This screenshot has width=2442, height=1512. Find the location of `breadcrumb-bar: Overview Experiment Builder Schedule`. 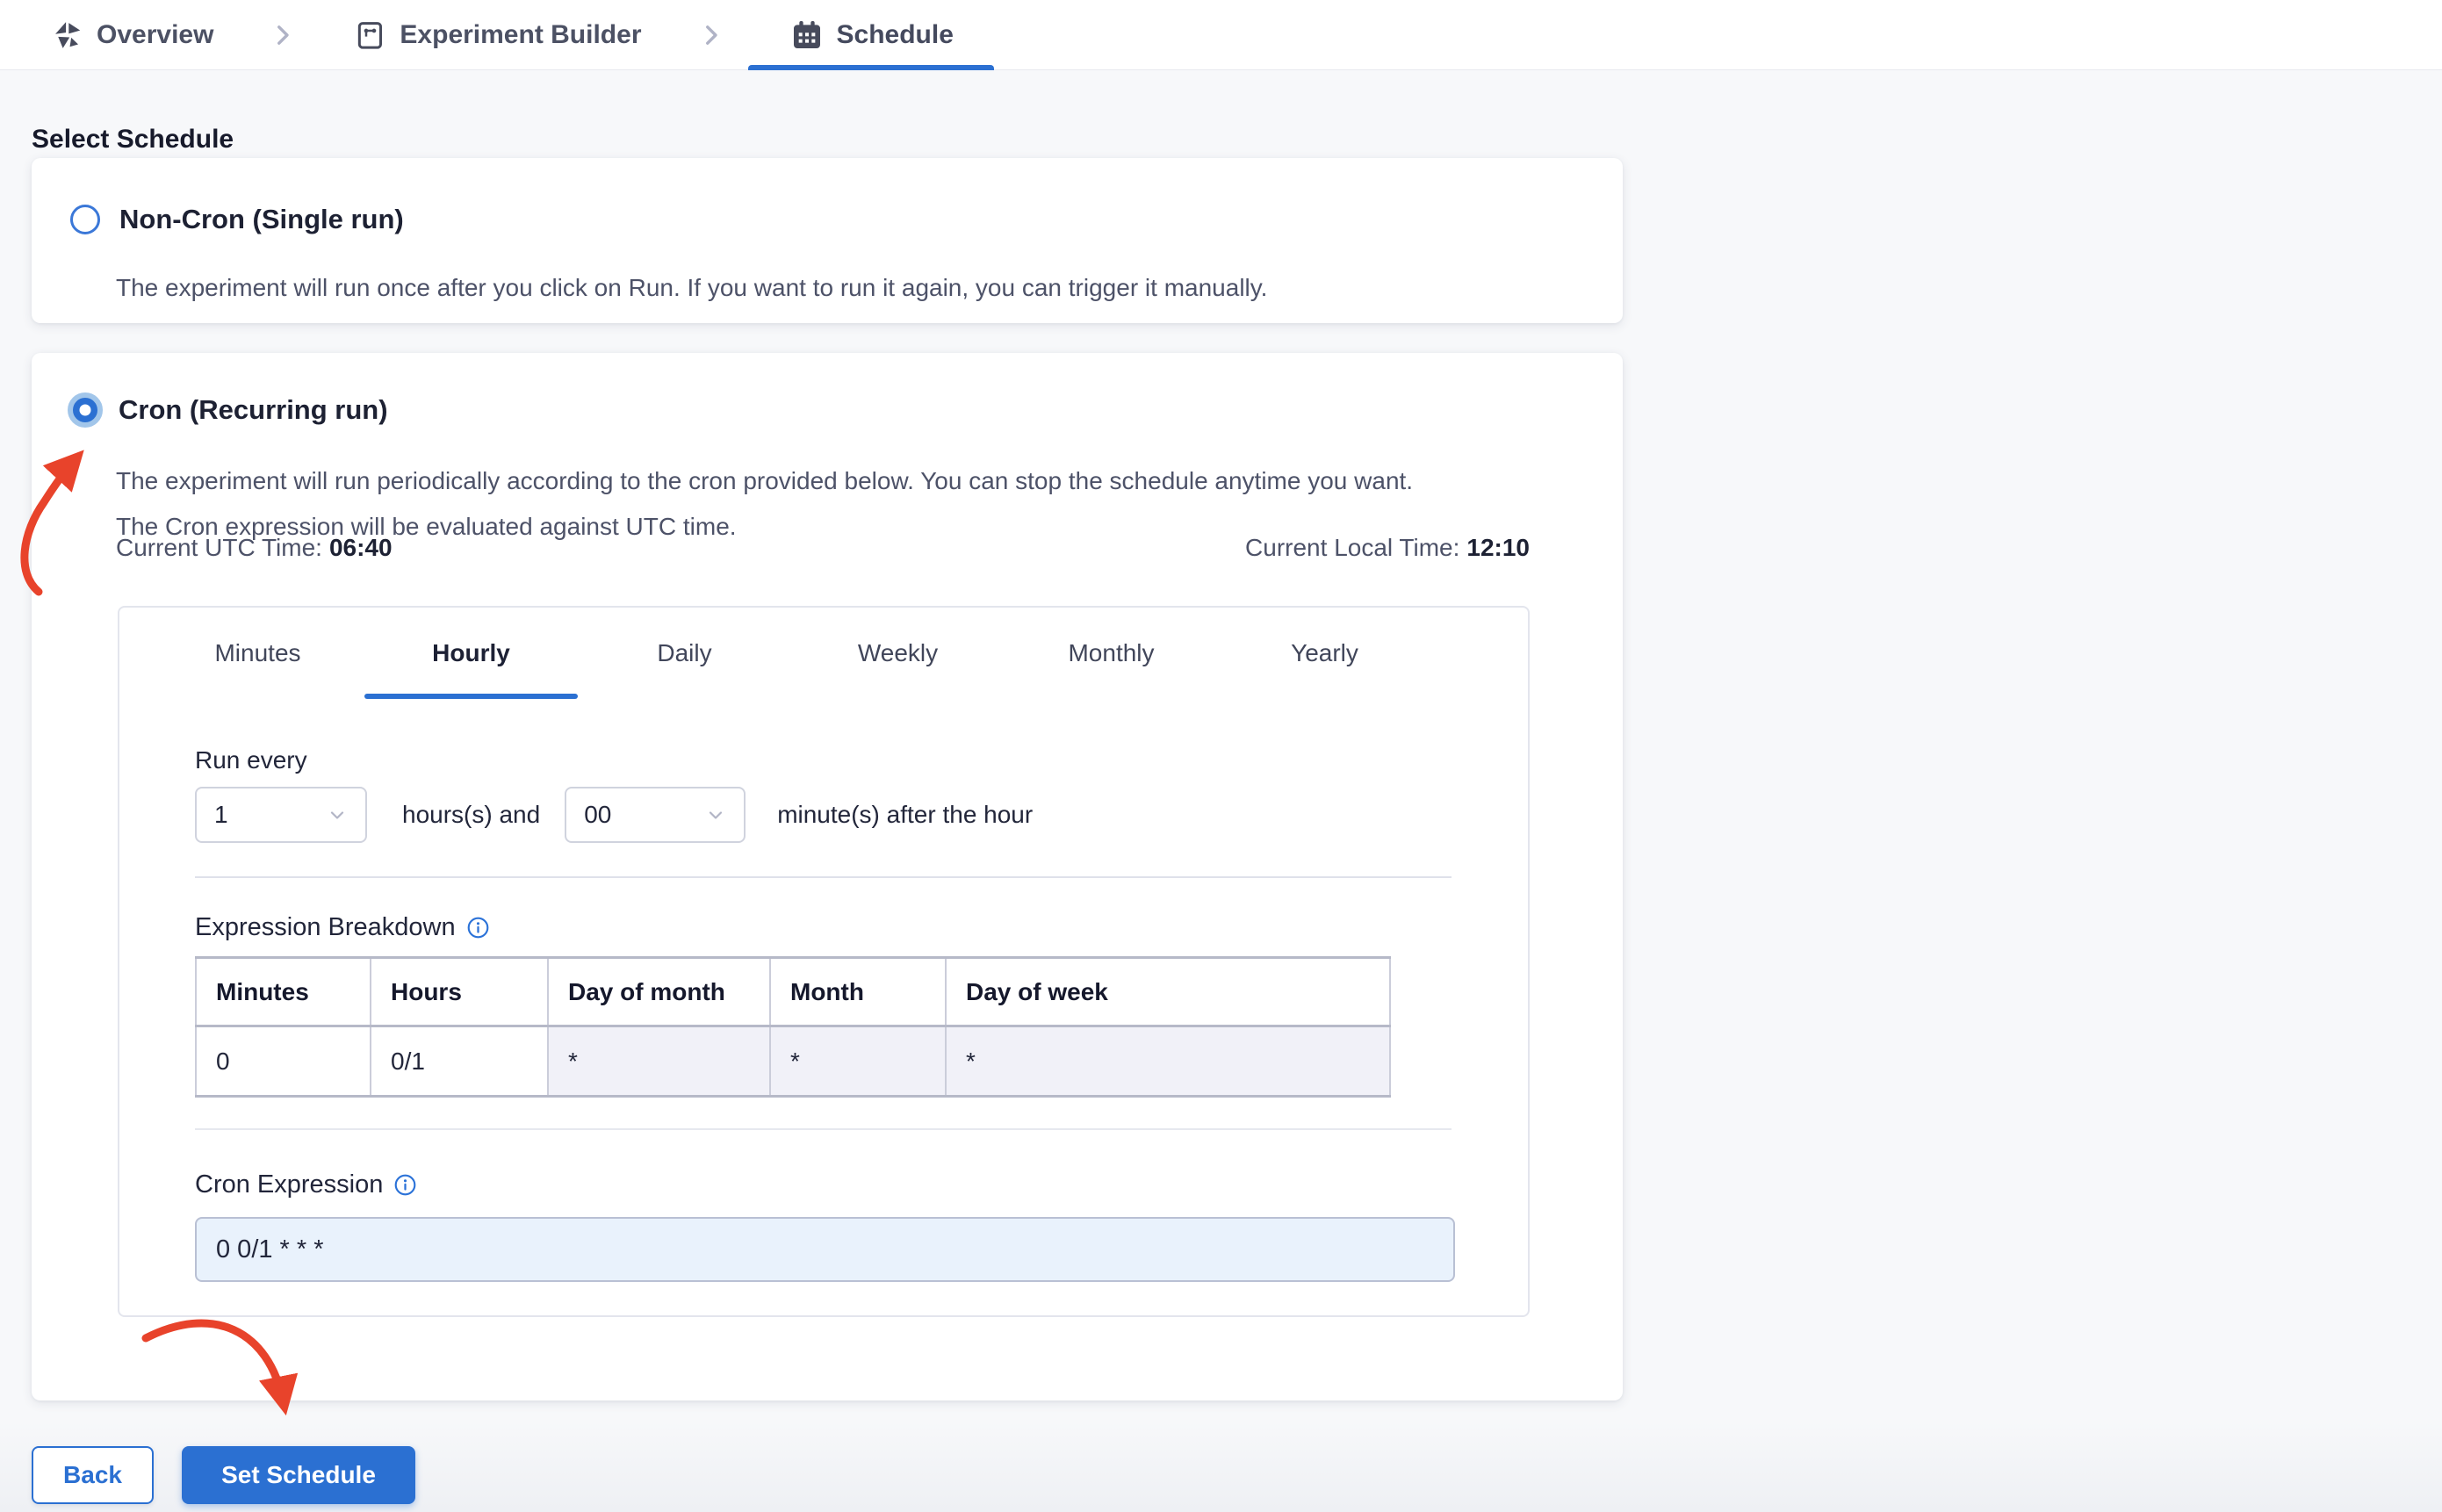

breadcrumb-bar: Overview Experiment Builder Schedule is located at coordinates (1221, 35).